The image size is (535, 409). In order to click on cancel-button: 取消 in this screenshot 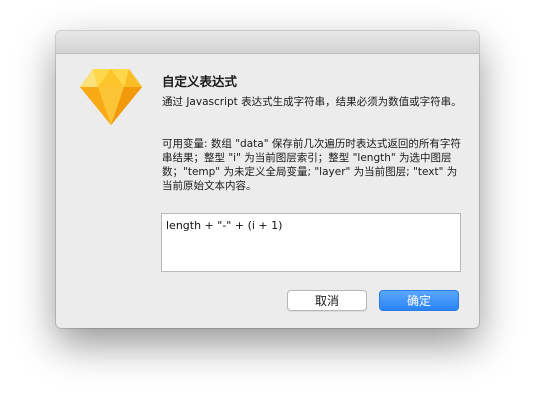, I will do `click(327, 300)`.